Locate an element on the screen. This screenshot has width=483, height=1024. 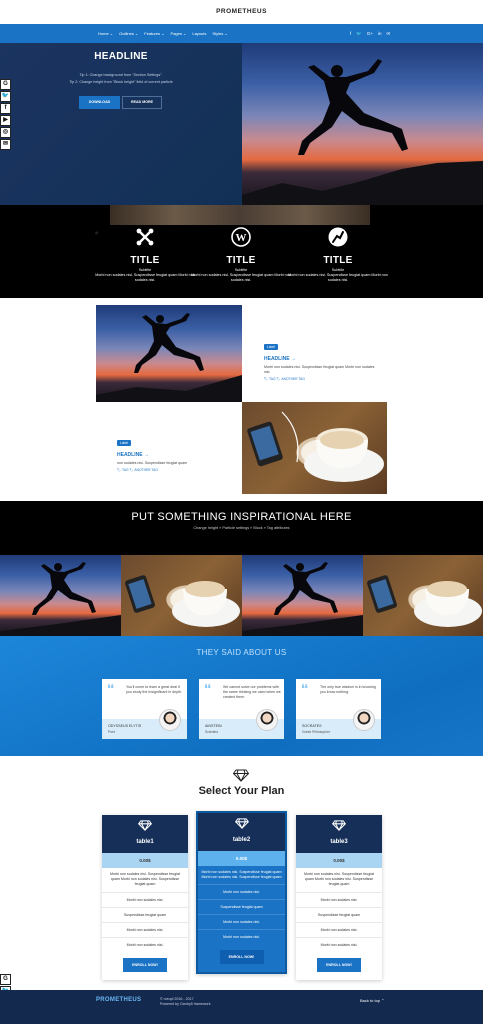
plan-name: table3 is located at coordinates (339, 842).